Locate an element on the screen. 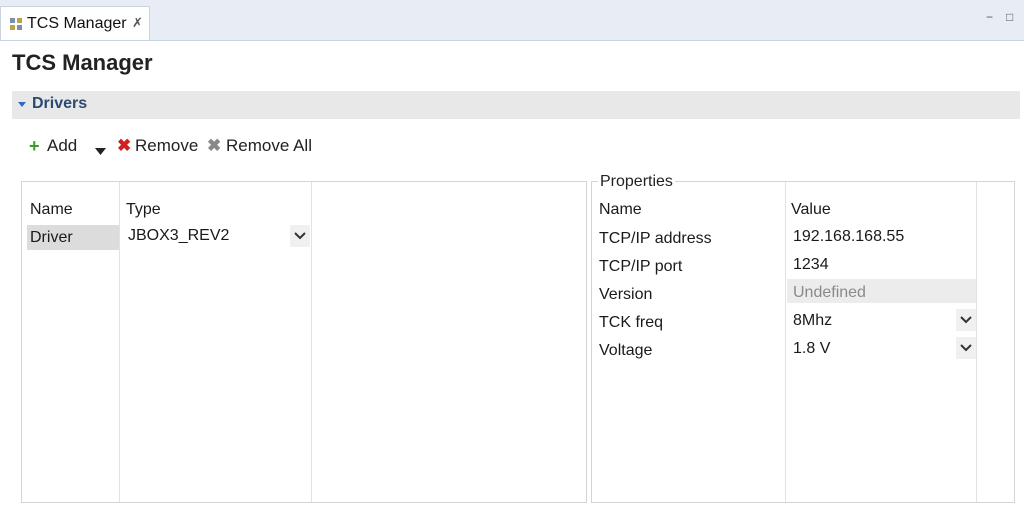 The image size is (1024, 509). properties-legend: Properties is located at coordinates (636, 182).